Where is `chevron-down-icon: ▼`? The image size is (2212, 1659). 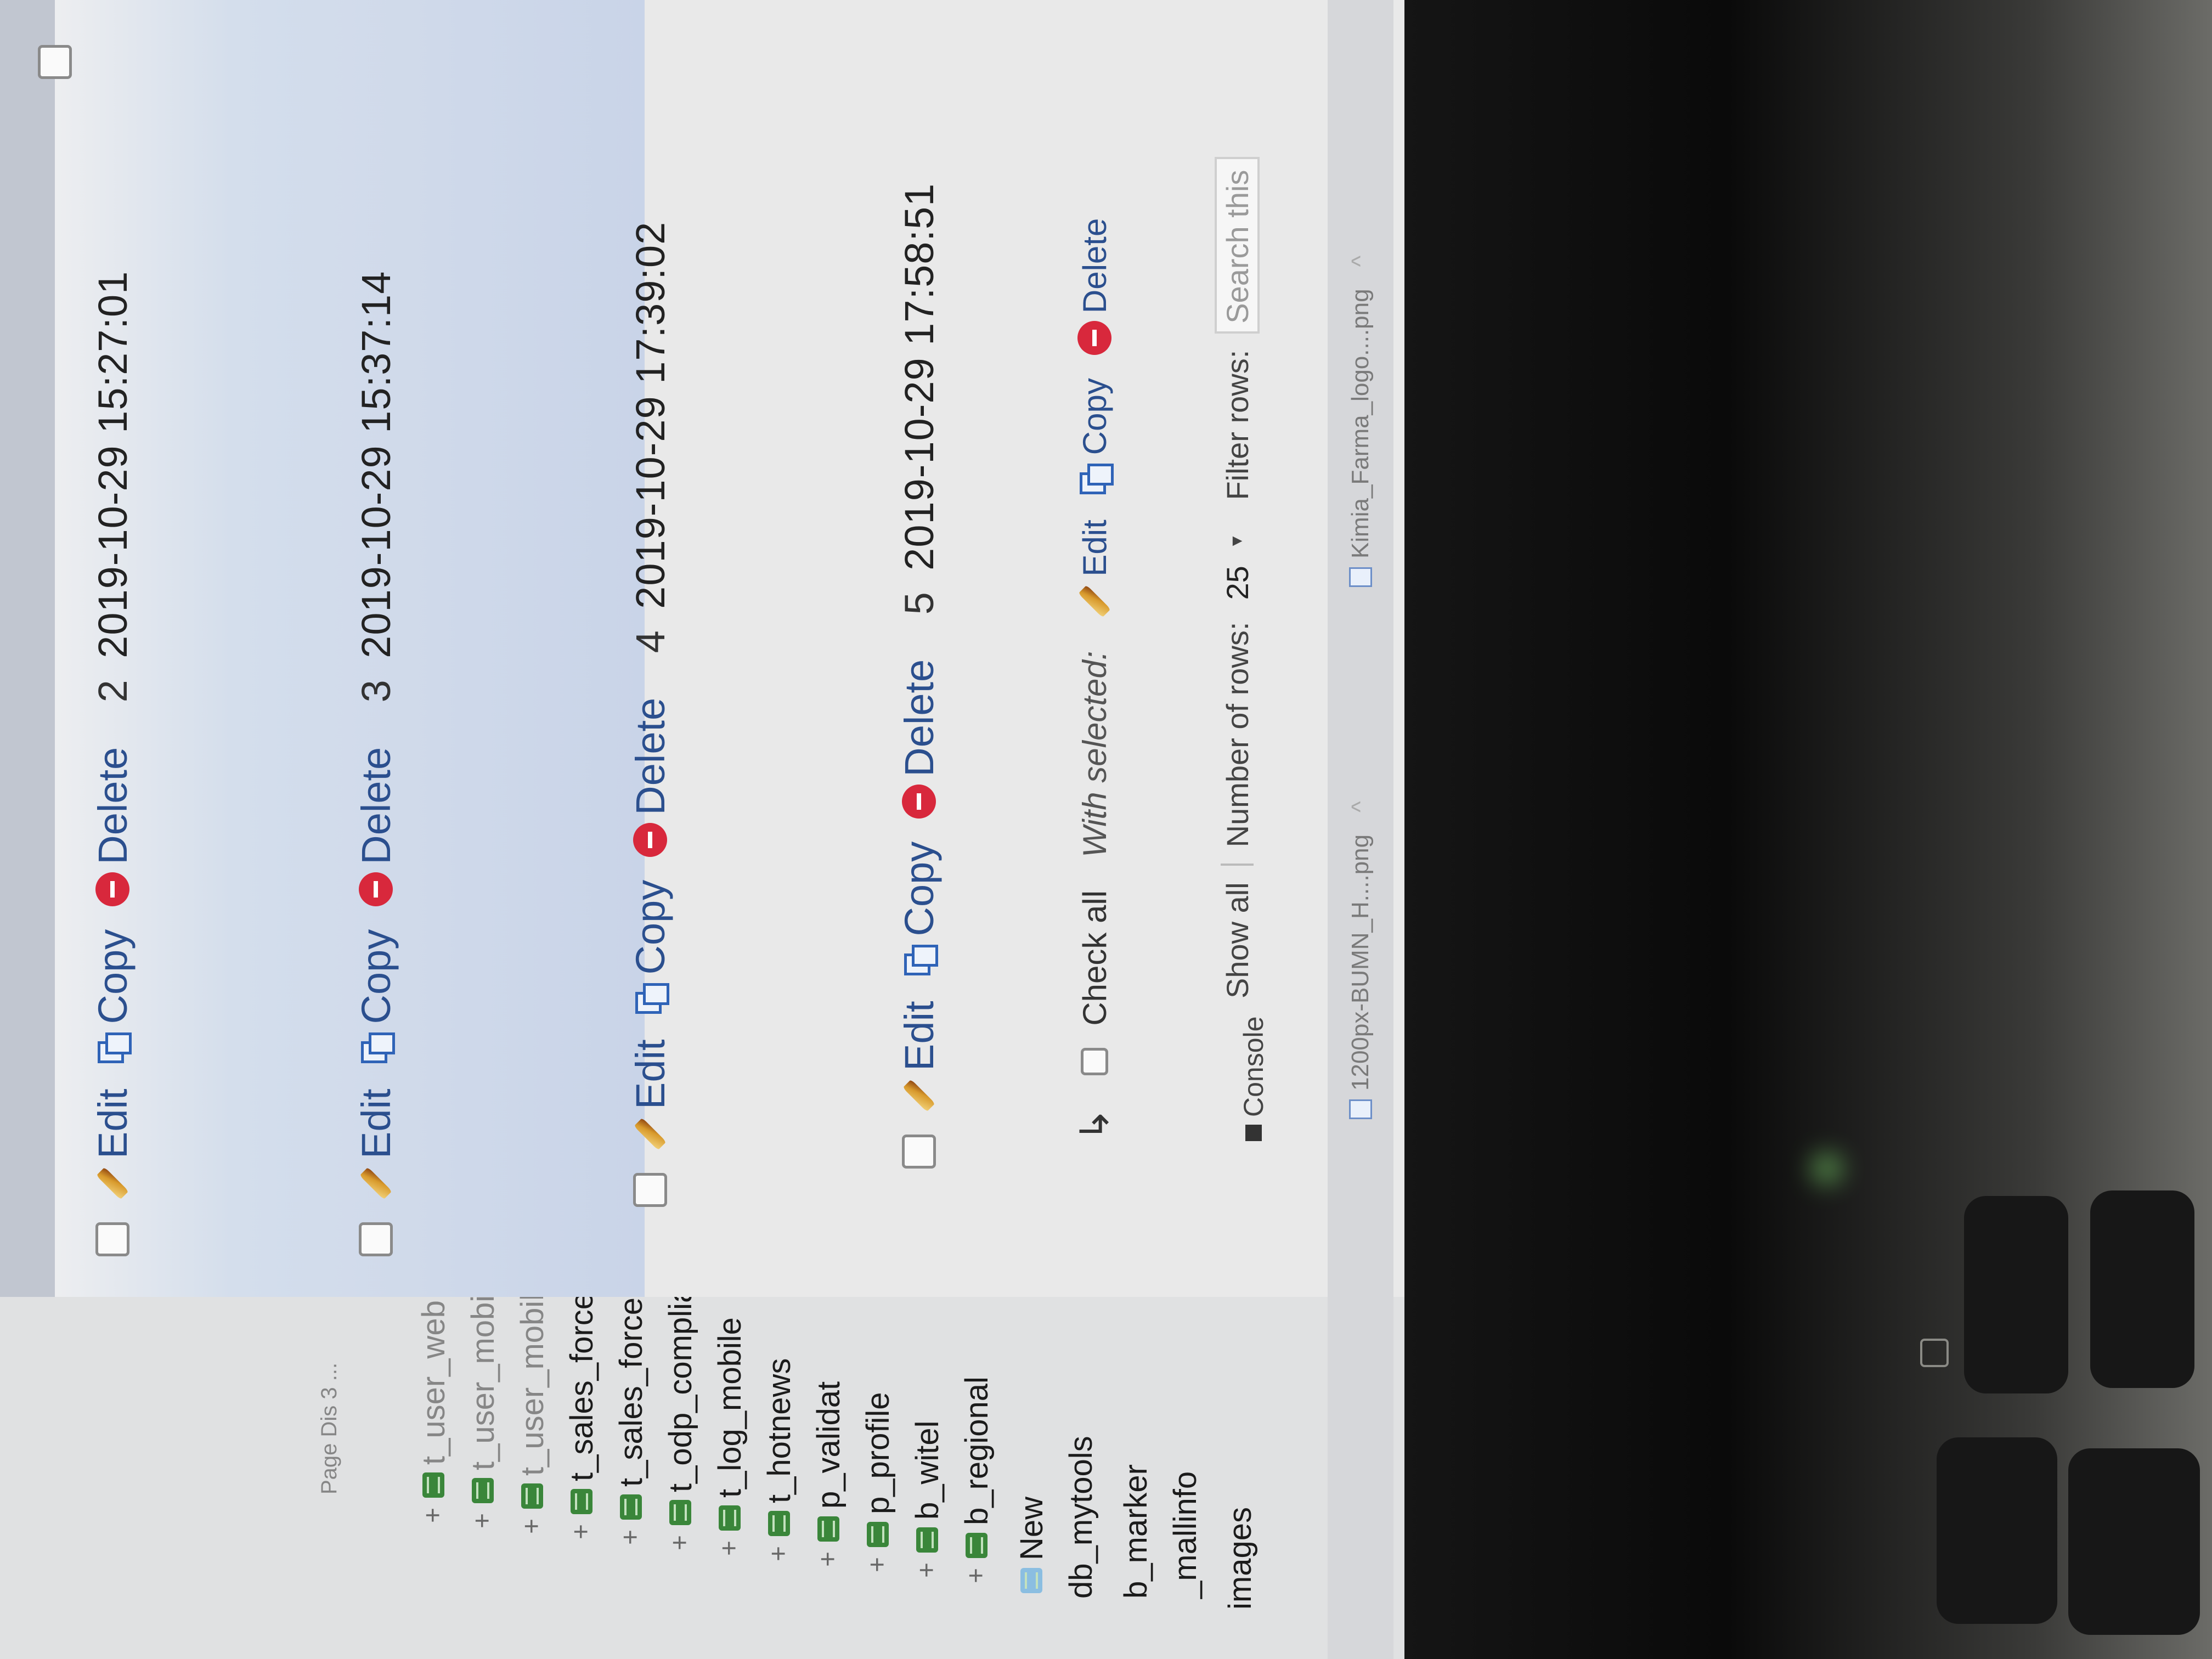 chevron-down-icon: ▼ is located at coordinates (1237, 541).